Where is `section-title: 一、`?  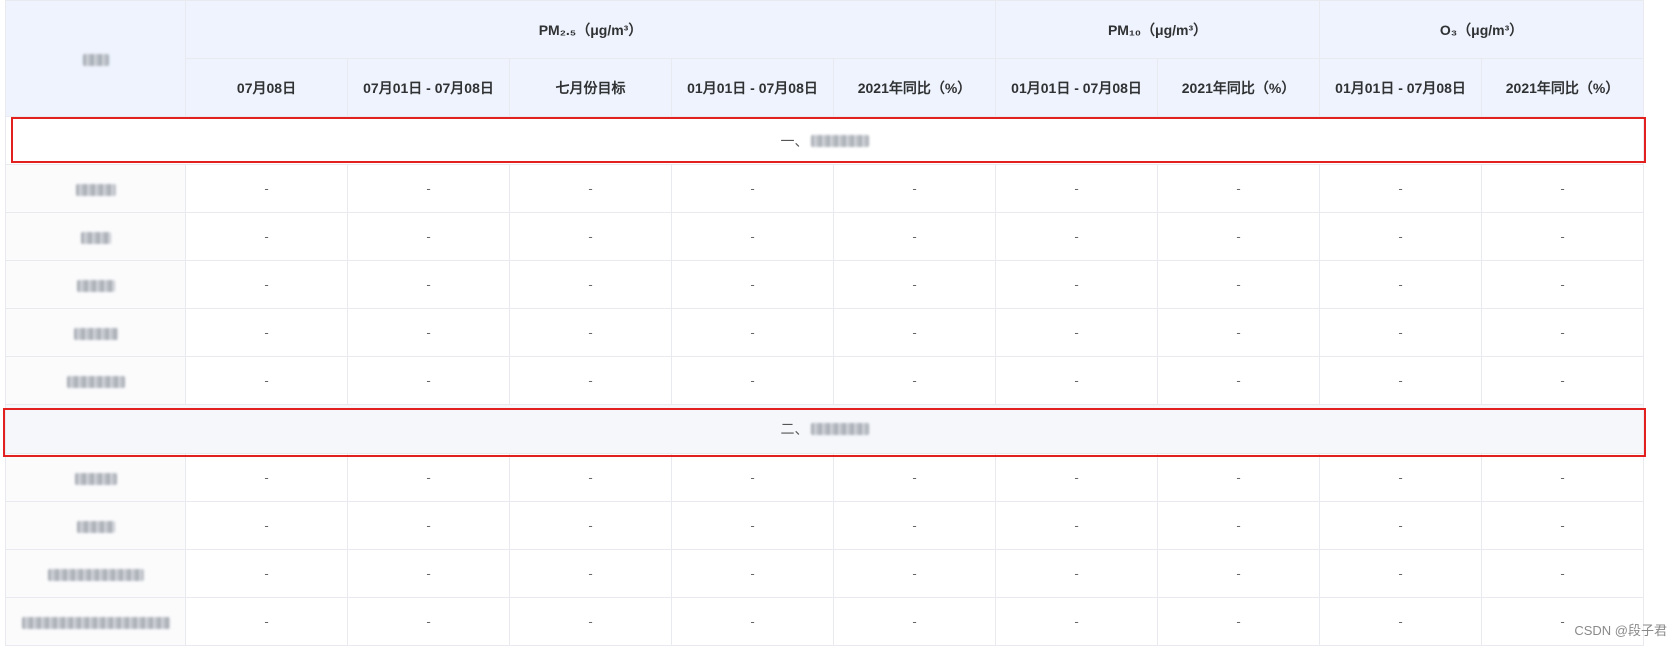
section-title: 一、 is located at coordinates (824, 140).